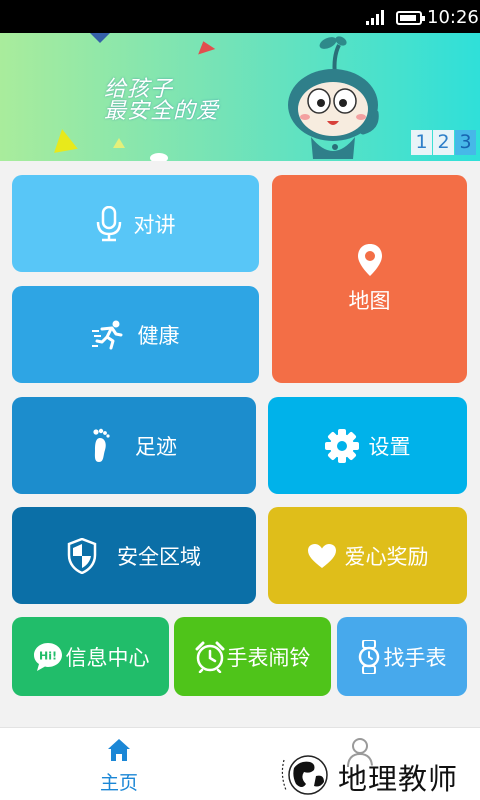 This screenshot has width=480, height=800. What do you see at coordinates (415, 657) in the screenshot?
I see `find-watch-label: 找手表` at bounding box center [415, 657].